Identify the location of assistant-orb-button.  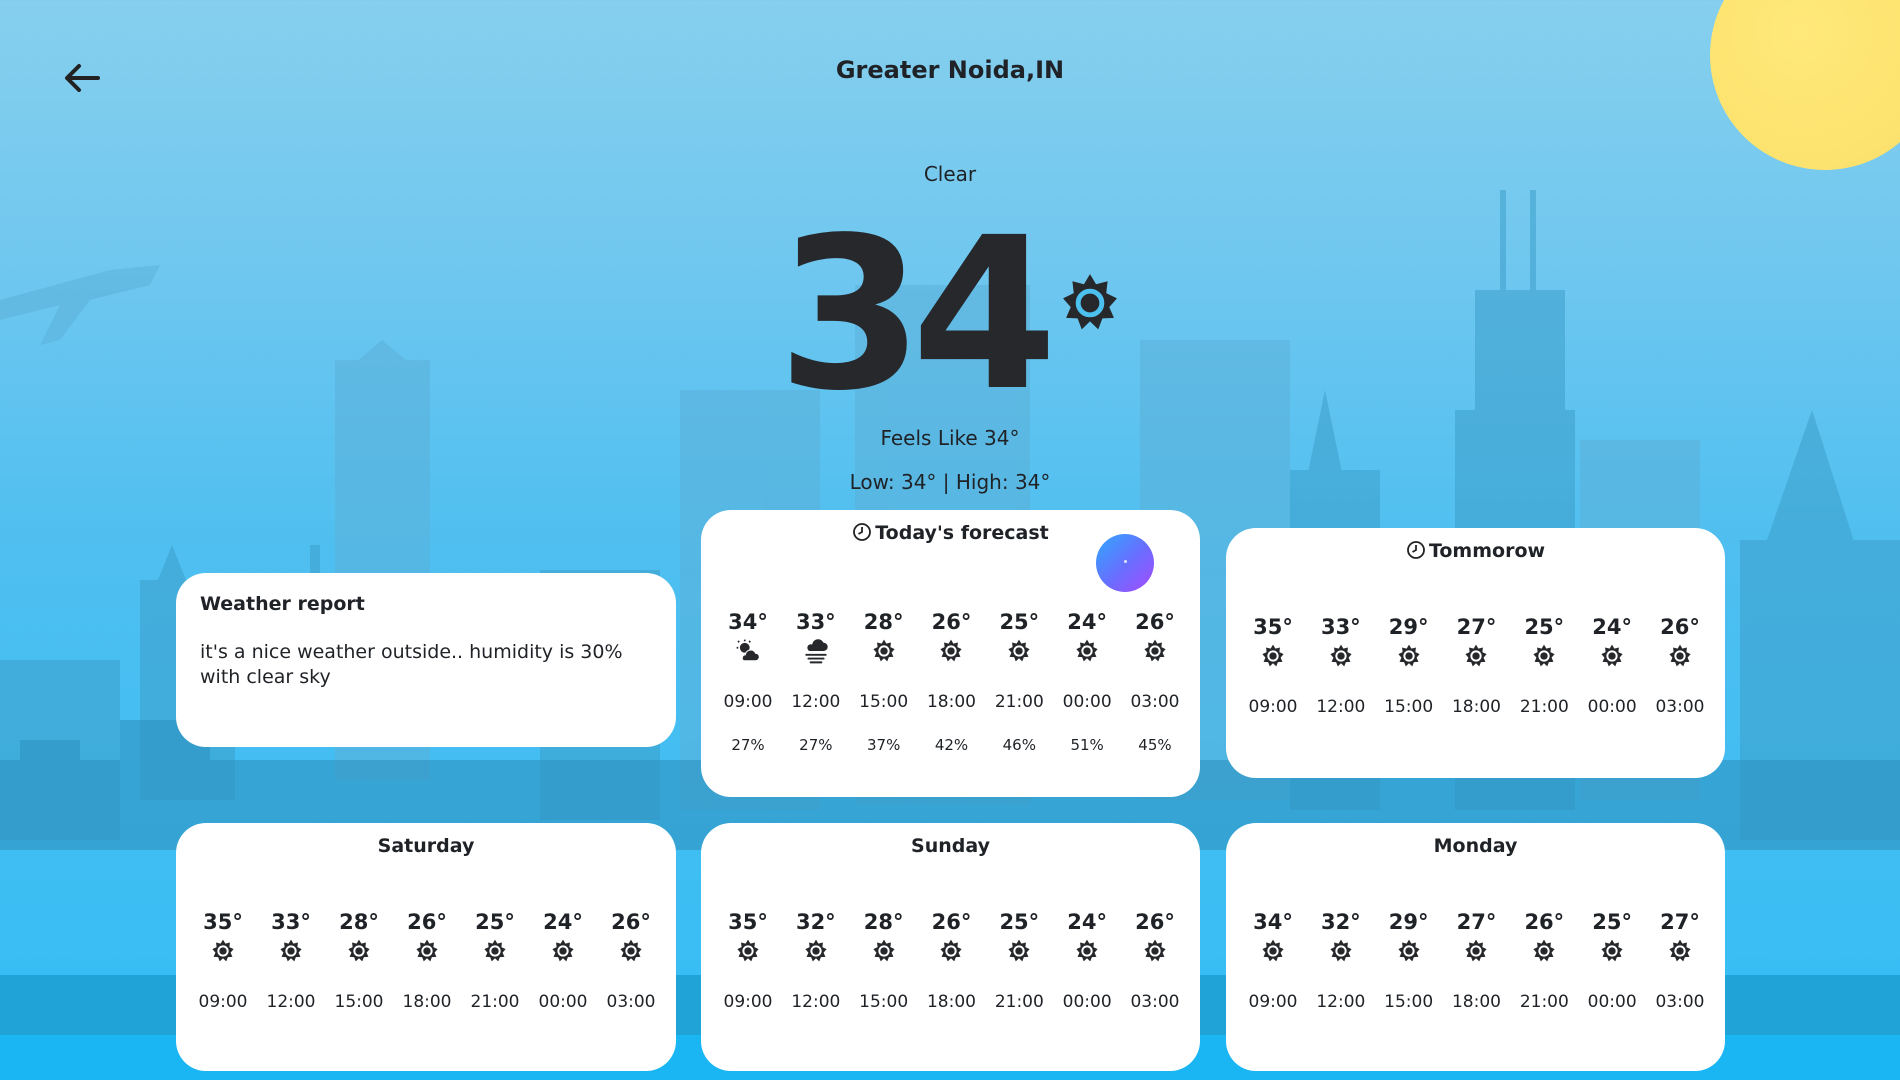
(1125, 563).